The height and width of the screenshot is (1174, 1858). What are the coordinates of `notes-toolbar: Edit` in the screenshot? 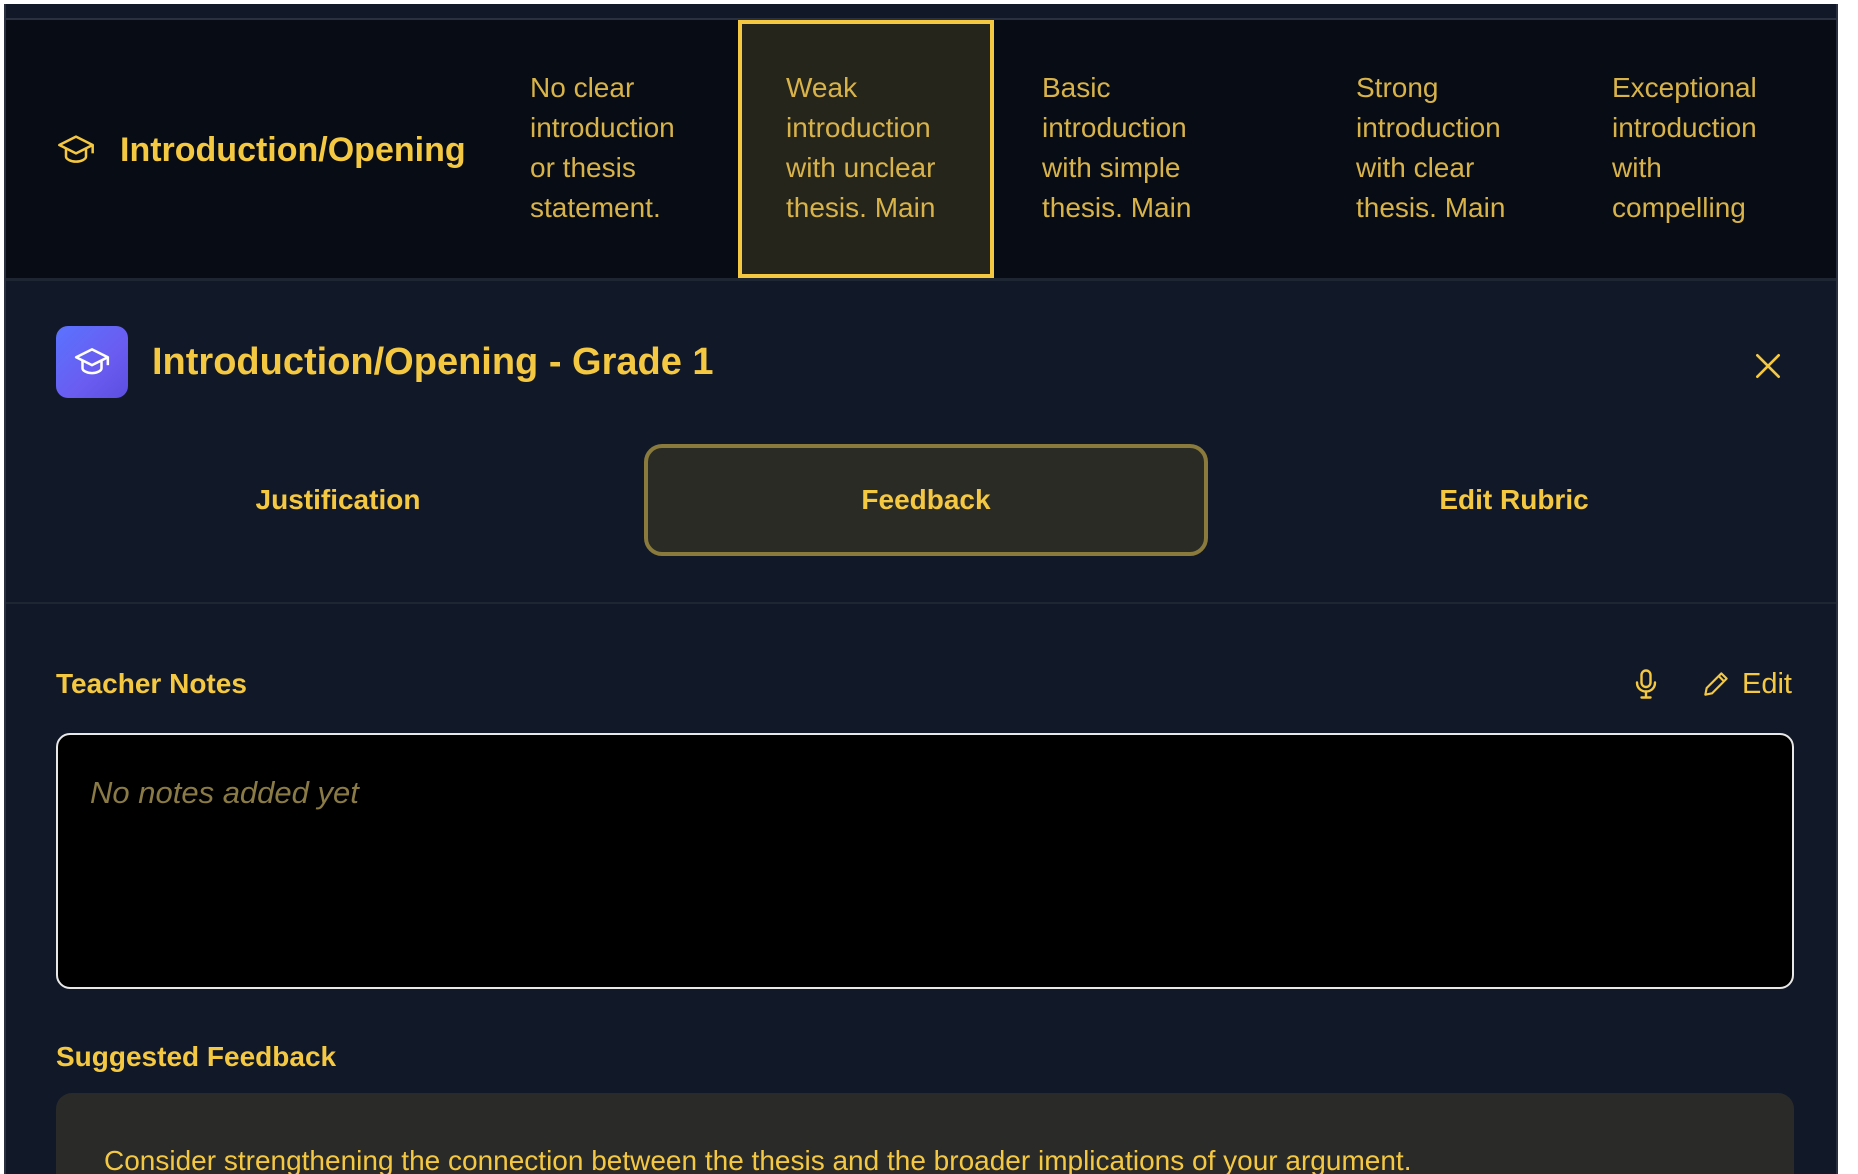 It's located at (1710, 684).